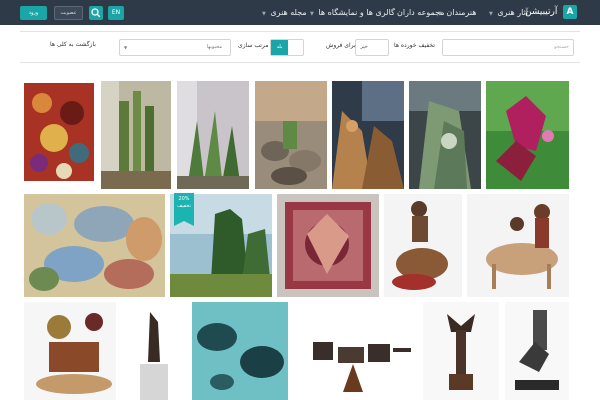 This screenshot has width=600, height=400. Describe the element at coordinates (73, 44) in the screenshot. I see `reset-filters-link: بازگشت به کلی ها` at that location.